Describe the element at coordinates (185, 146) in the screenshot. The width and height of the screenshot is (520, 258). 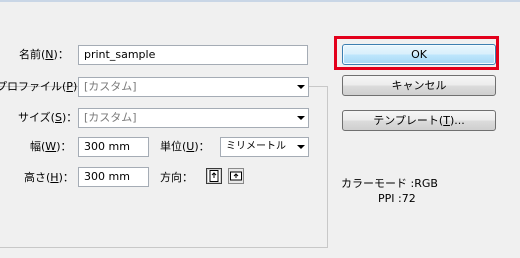
I see `unit-label: 単位(U)：` at that location.